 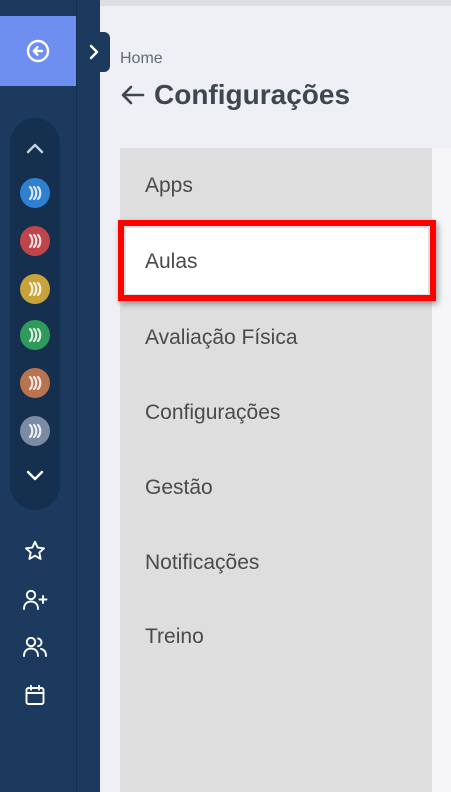 I want to click on menu-item-apps: Apps, so click(x=169, y=186).